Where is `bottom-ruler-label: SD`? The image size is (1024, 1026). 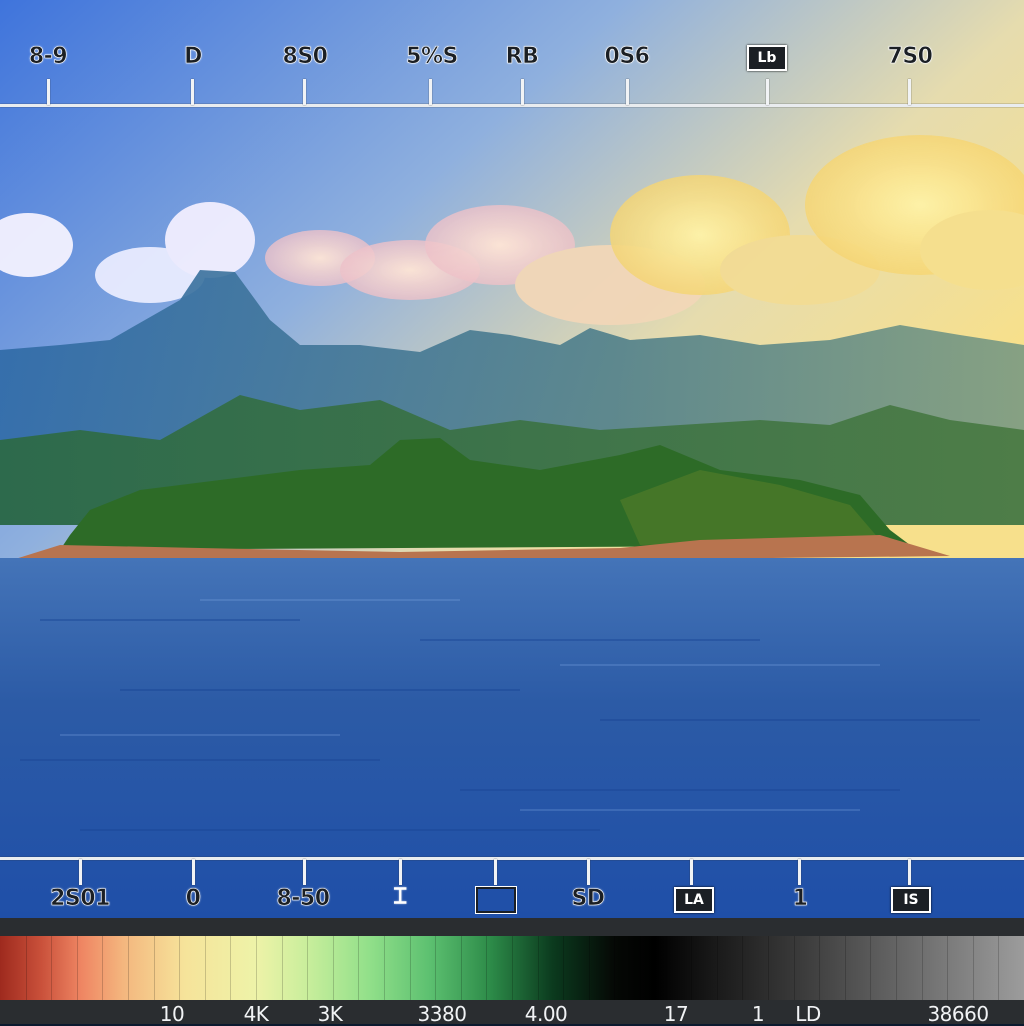 bottom-ruler-label: SD is located at coordinates (588, 899).